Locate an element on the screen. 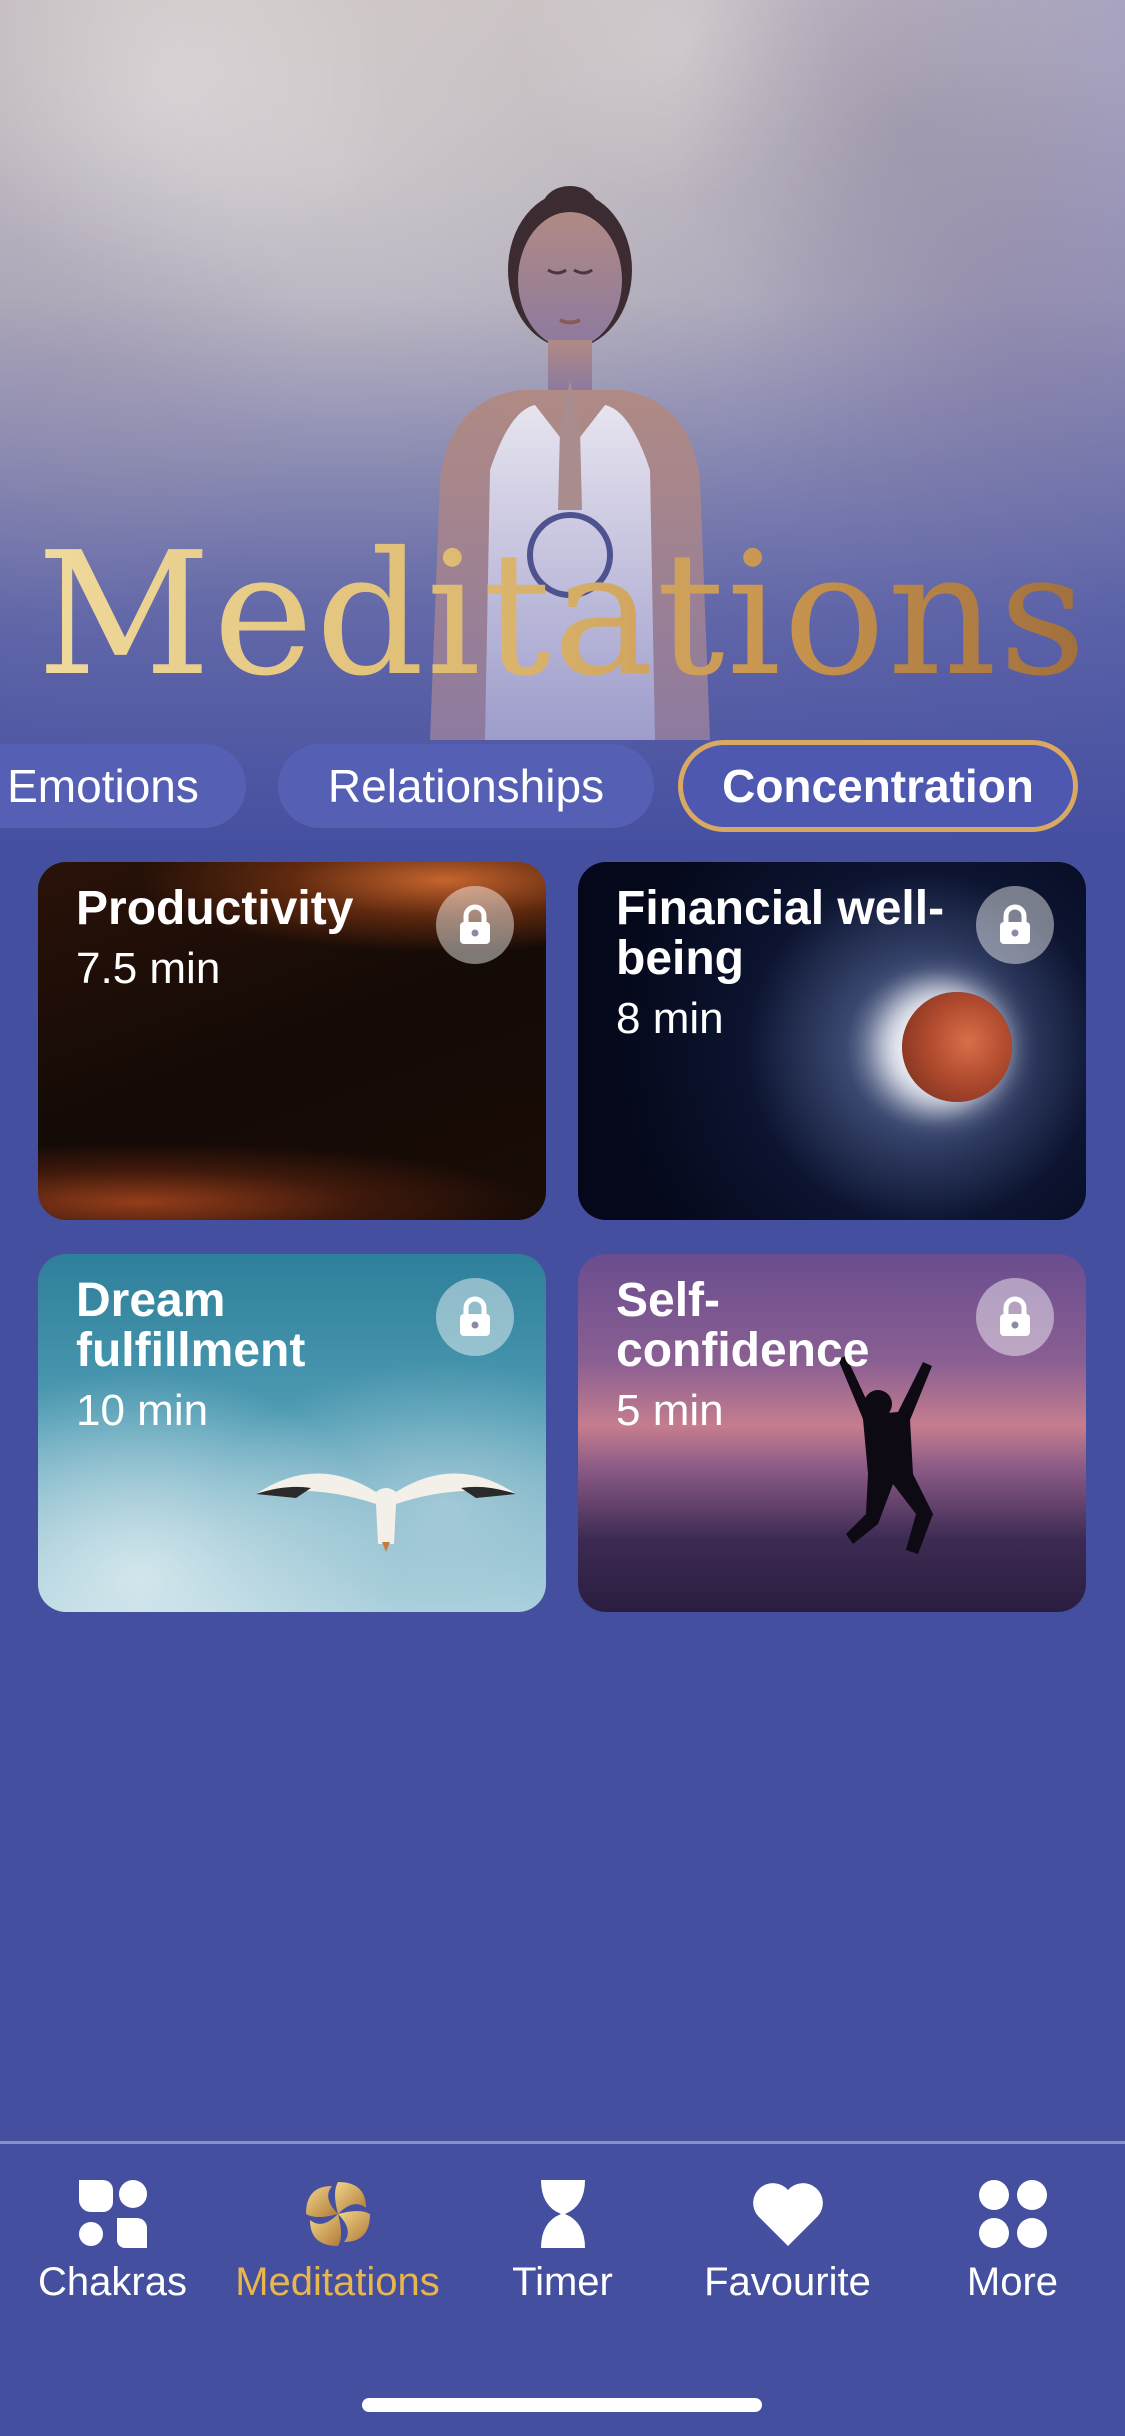  nav-meditations: Meditations is located at coordinates (337, 2239).